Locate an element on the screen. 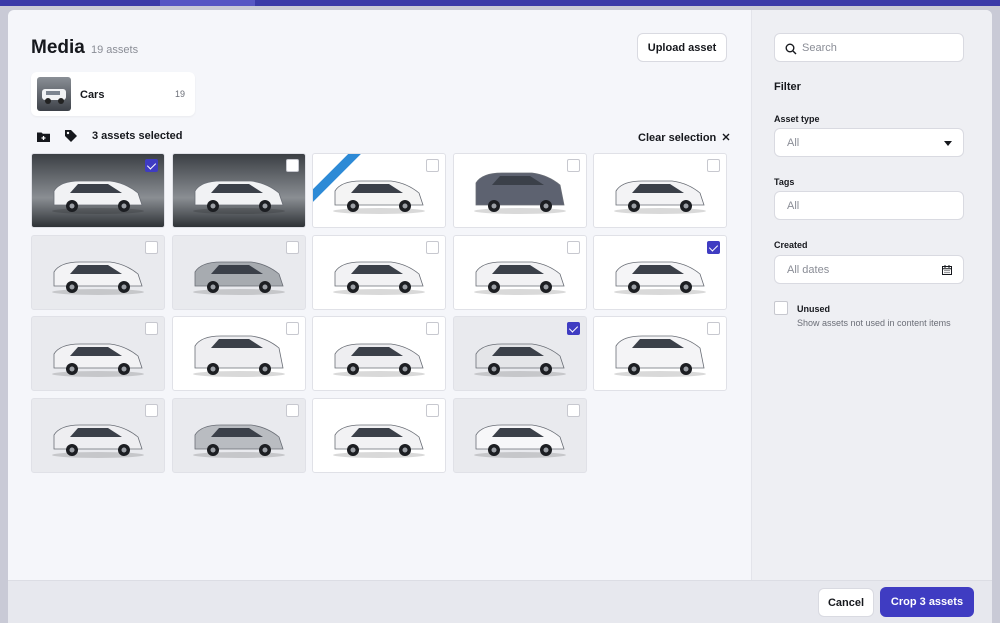 The height and width of the screenshot is (623, 1000). crop-assets-button: Crop 3 assets is located at coordinates (927, 602).